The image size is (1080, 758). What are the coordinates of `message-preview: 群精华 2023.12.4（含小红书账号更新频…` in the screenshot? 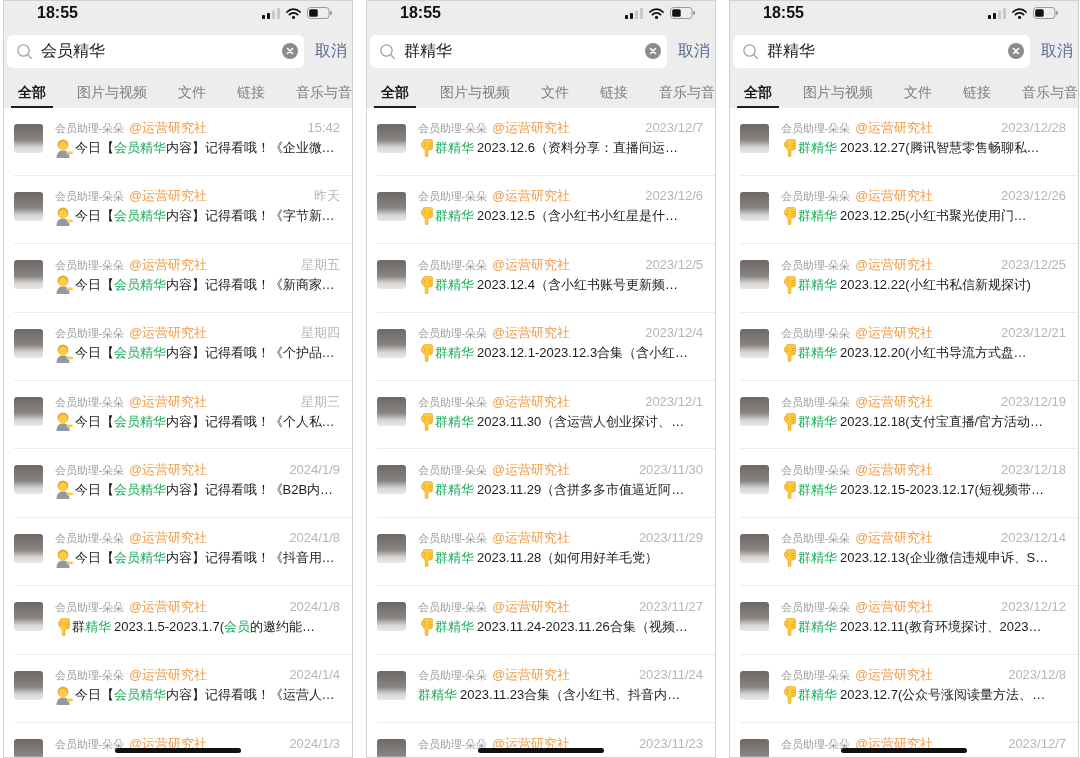 It's located at (556, 284).